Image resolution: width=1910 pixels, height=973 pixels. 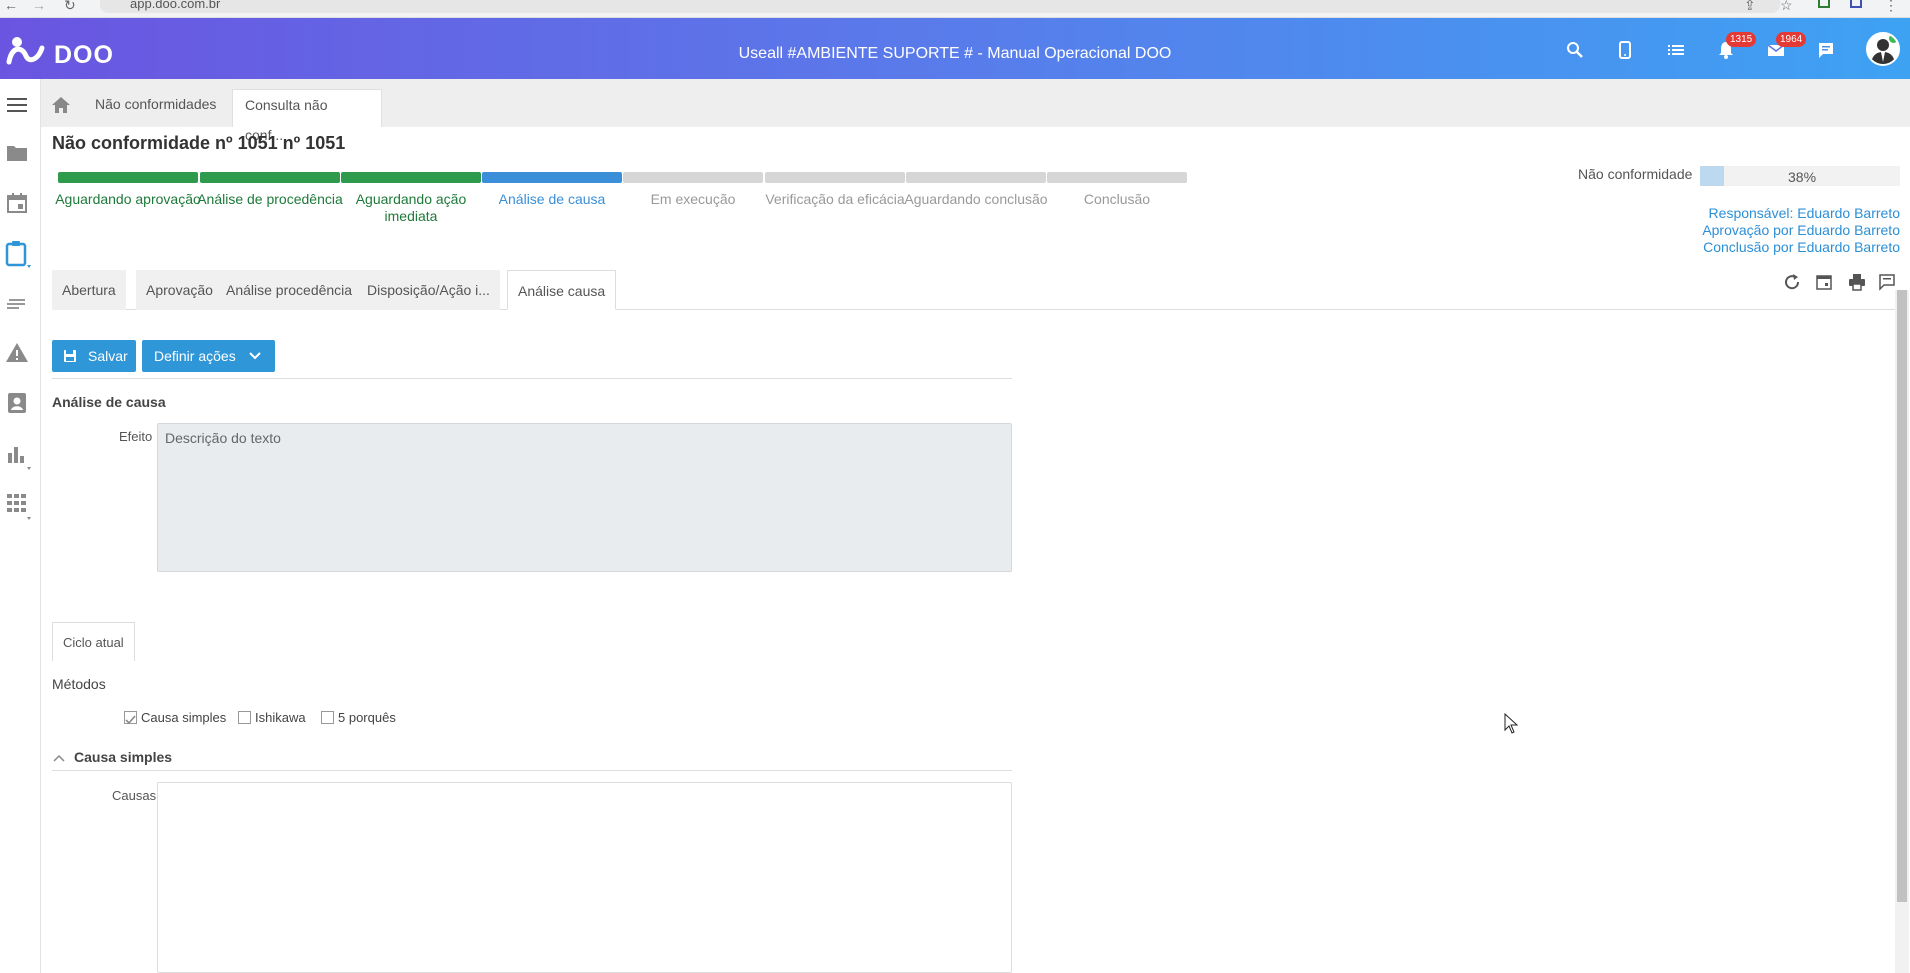 I want to click on comment-icon, so click(x=1888, y=282).